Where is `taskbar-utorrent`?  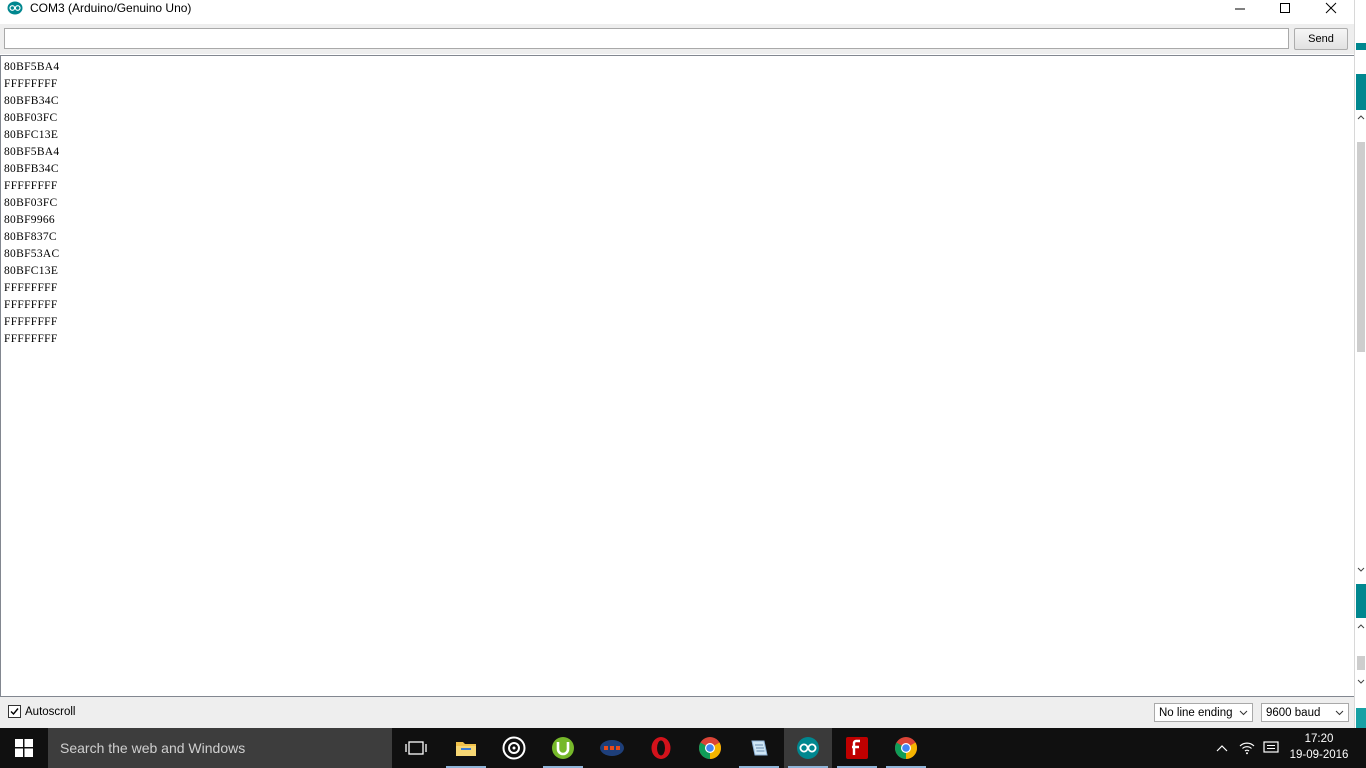
taskbar-utorrent is located at coordinates (563, 748).